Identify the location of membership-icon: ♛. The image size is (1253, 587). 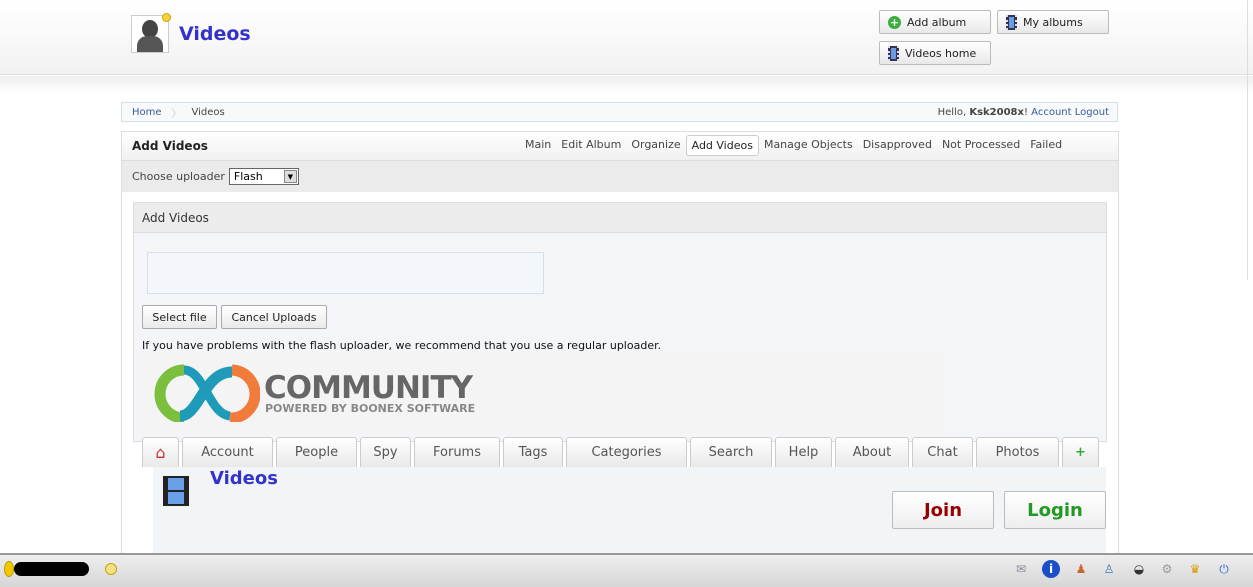
(1195, 569).